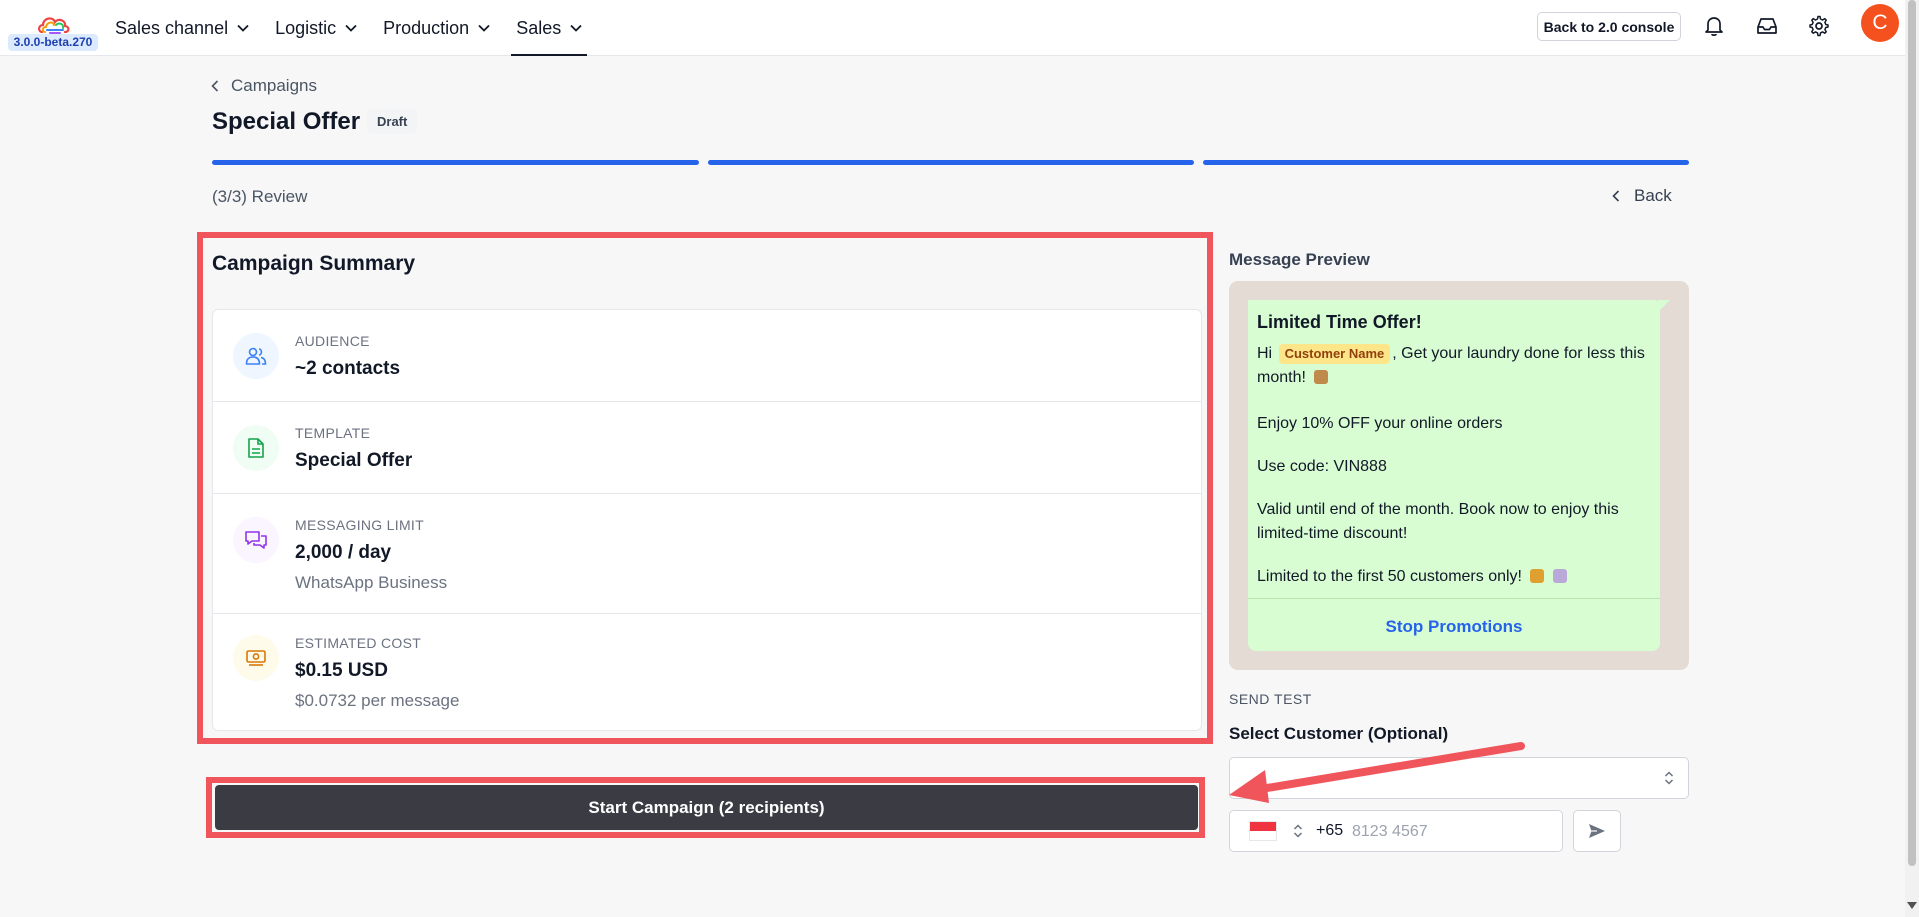  I want to click on nav-label: Sales channel, so click(172, 27).